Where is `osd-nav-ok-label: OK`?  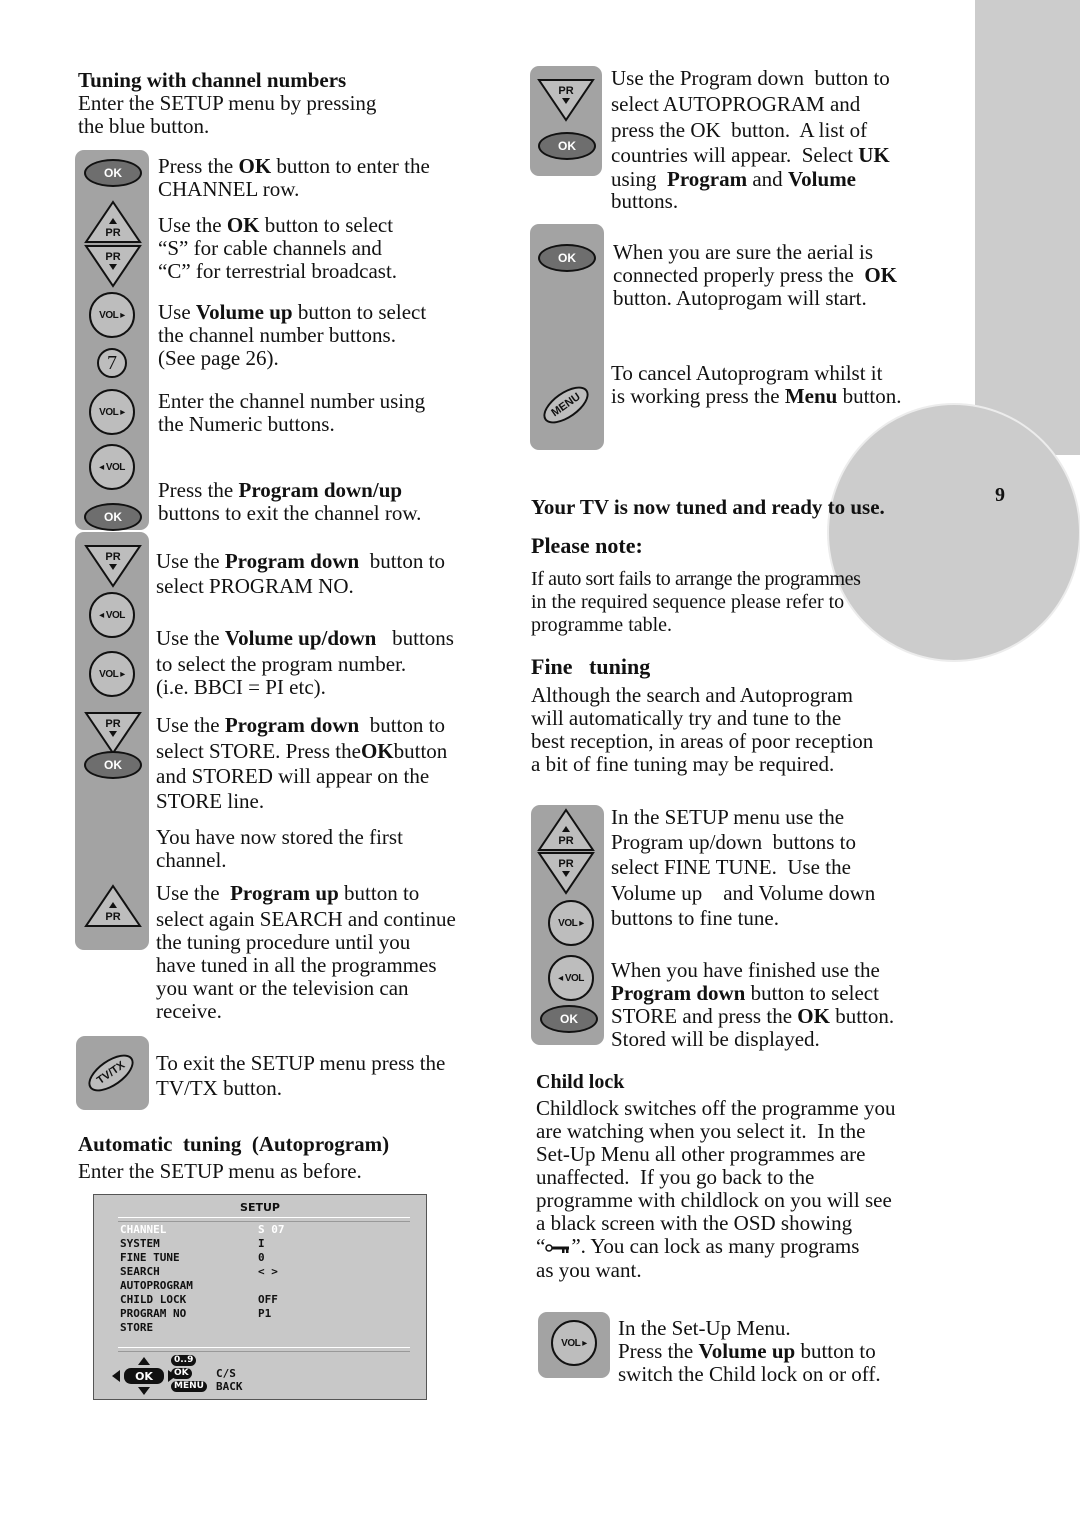 osd-nav-ok-label: OK is located at coordinates (144, 1376).